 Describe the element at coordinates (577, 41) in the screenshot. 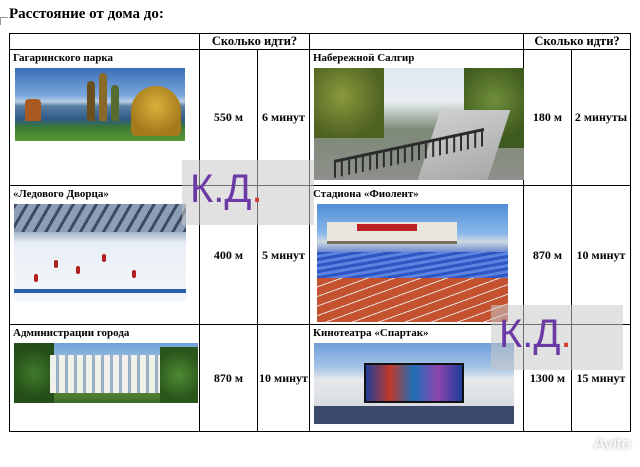

I see `header-how-long-right: Сколько идти?` at that location.